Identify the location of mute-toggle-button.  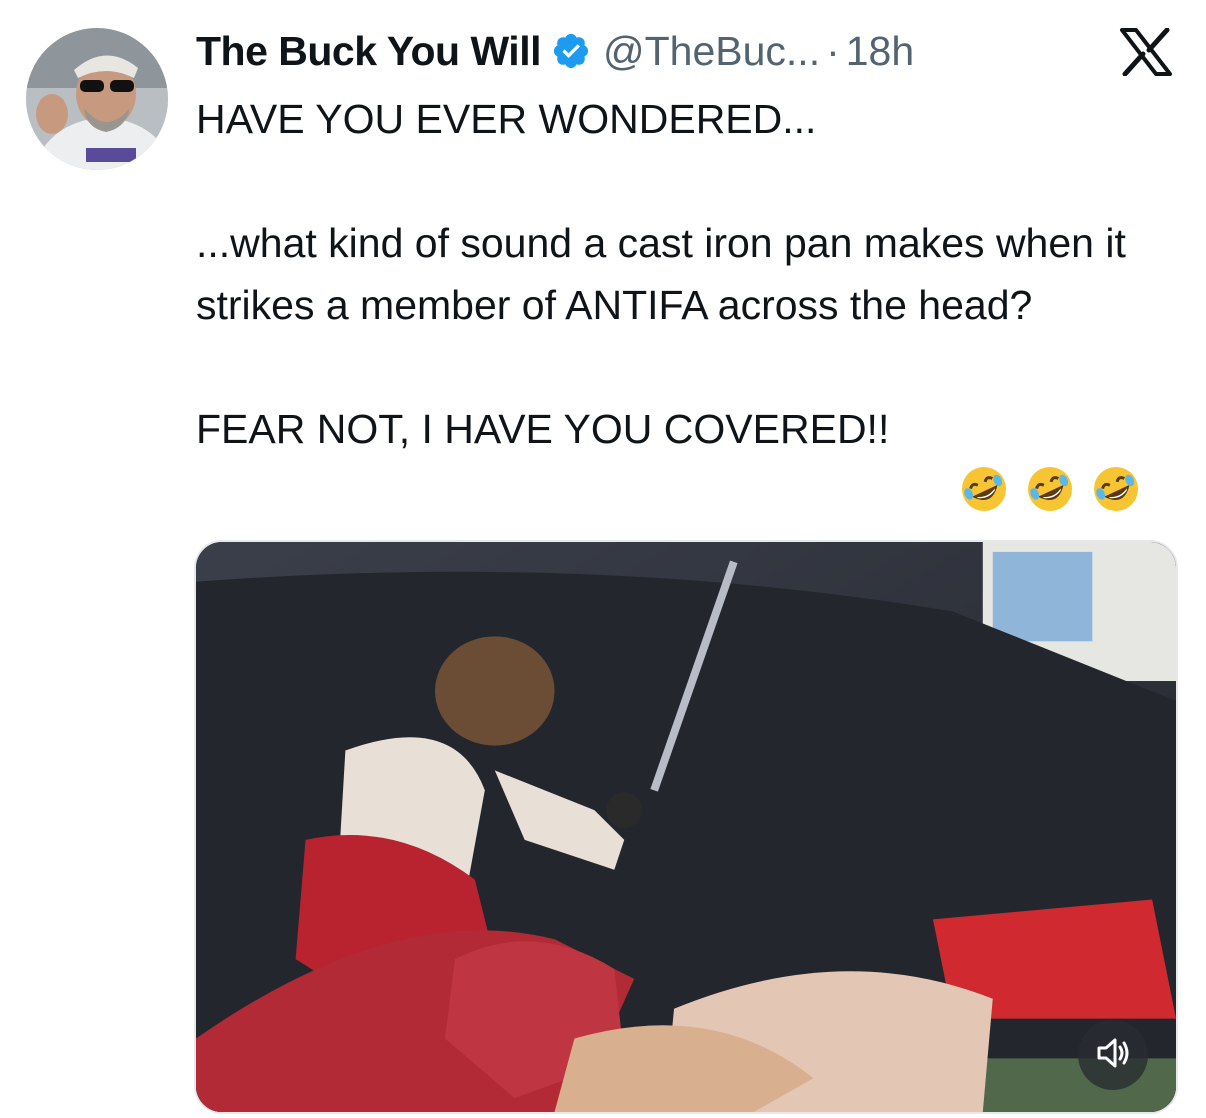
(1113, 1055).